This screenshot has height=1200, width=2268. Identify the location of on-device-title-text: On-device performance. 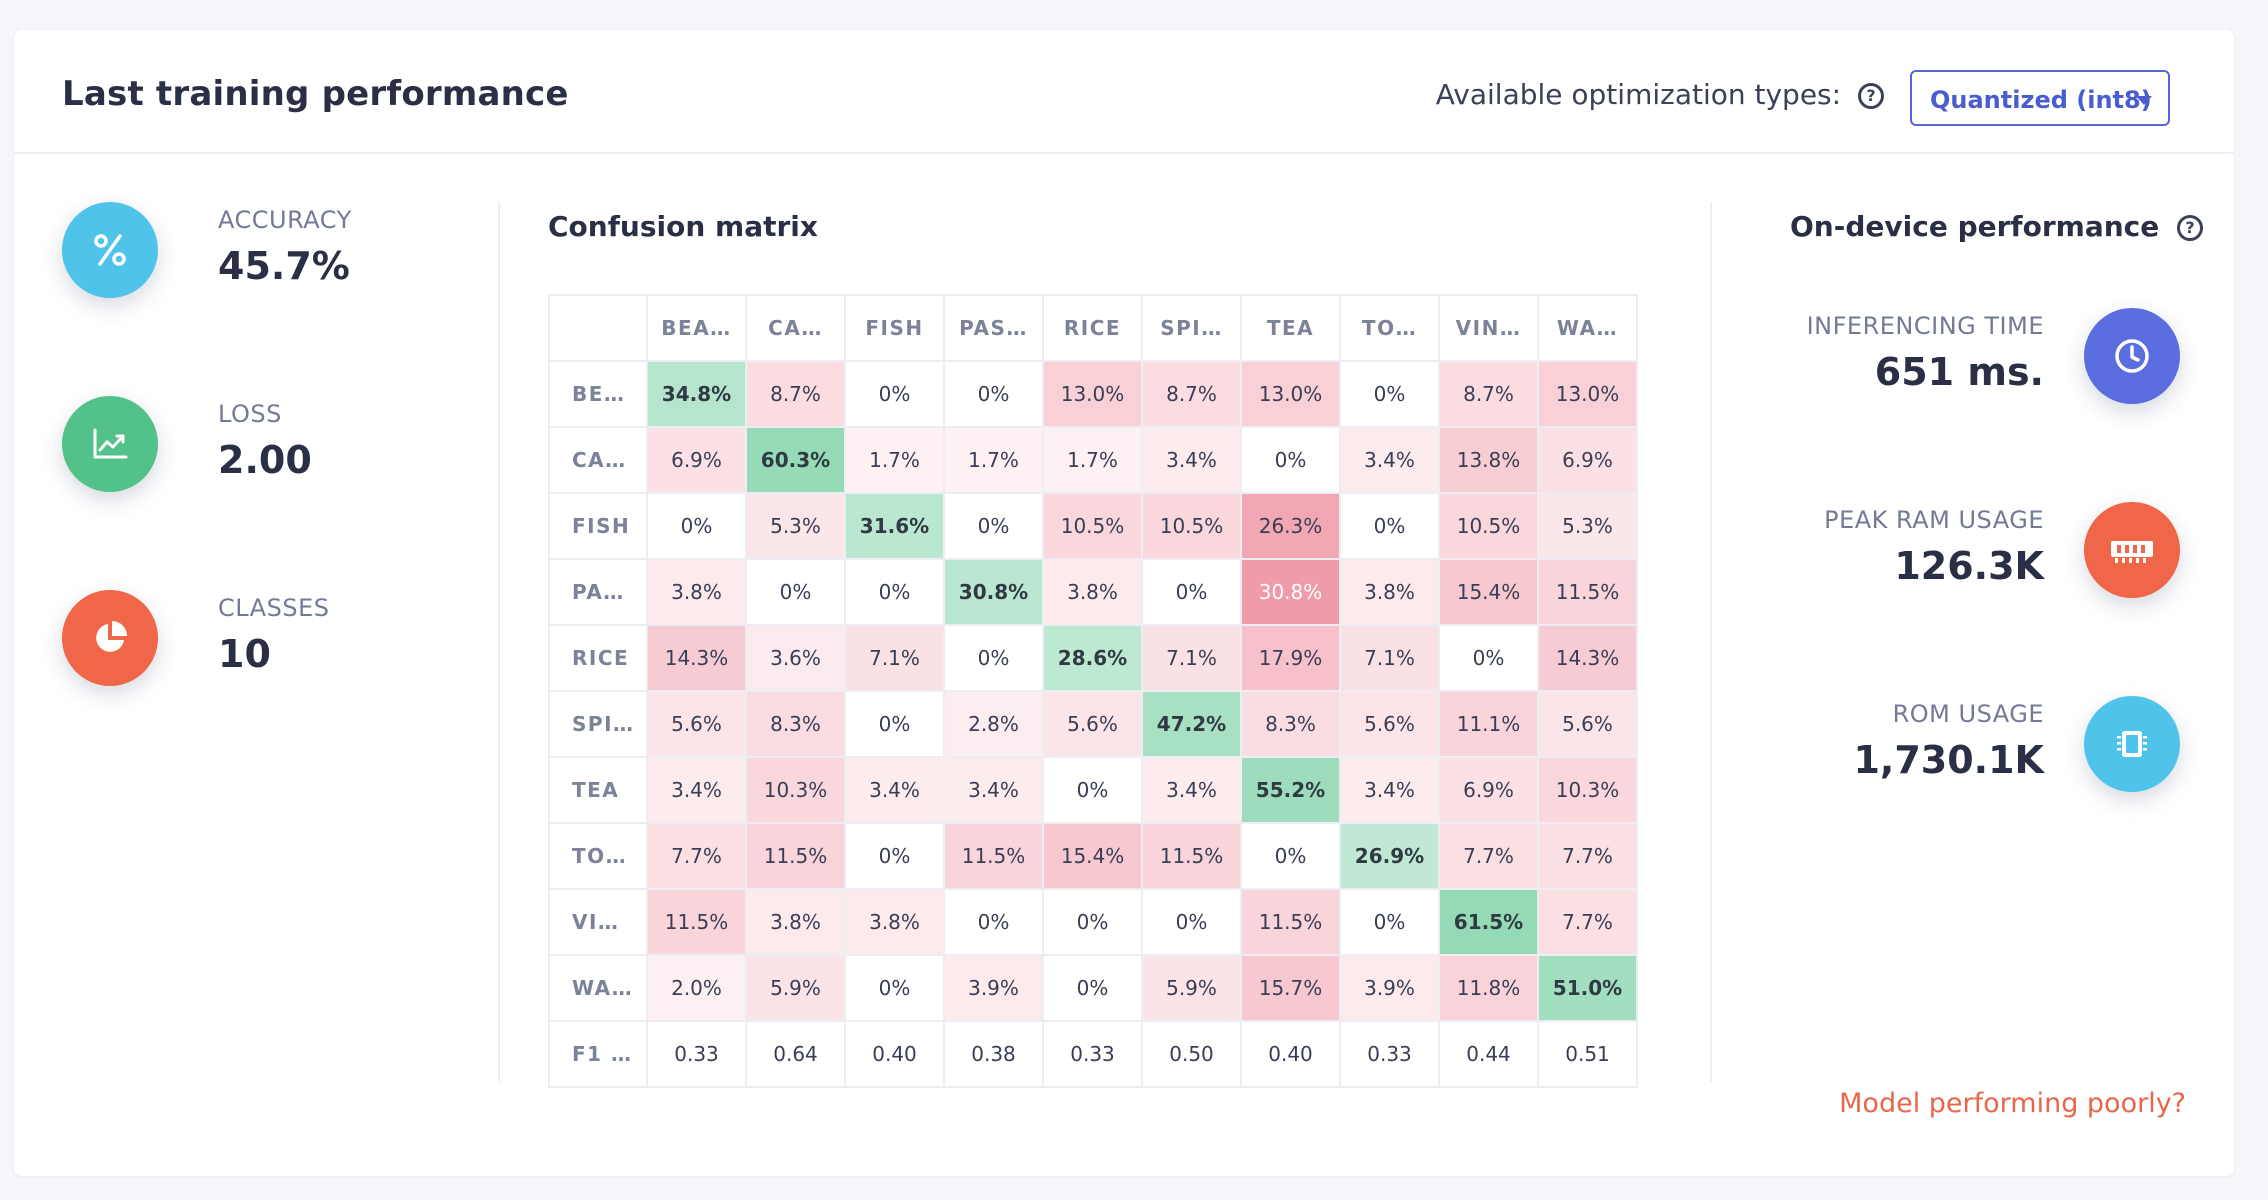
(1975, 226).